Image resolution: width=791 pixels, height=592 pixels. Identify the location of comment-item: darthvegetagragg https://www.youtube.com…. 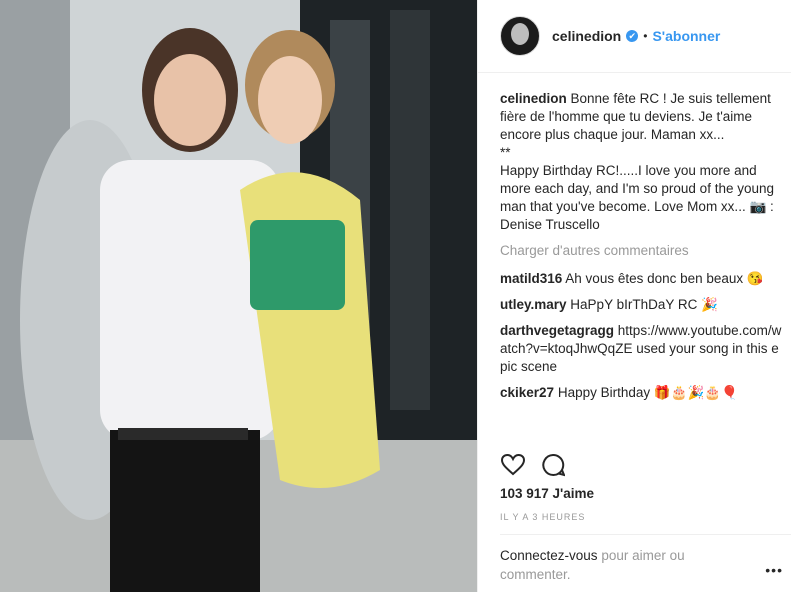
(642, 349).